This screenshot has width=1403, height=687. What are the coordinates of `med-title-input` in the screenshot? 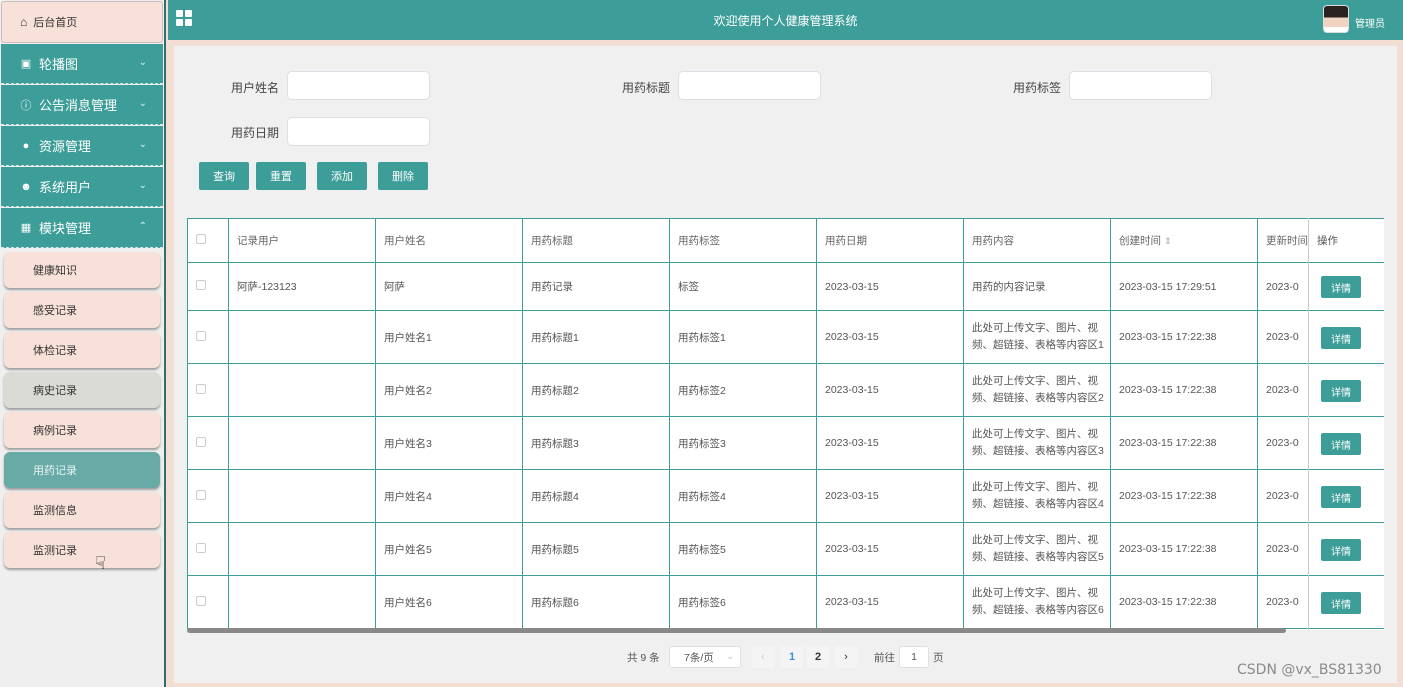 It's located at (749, 85).